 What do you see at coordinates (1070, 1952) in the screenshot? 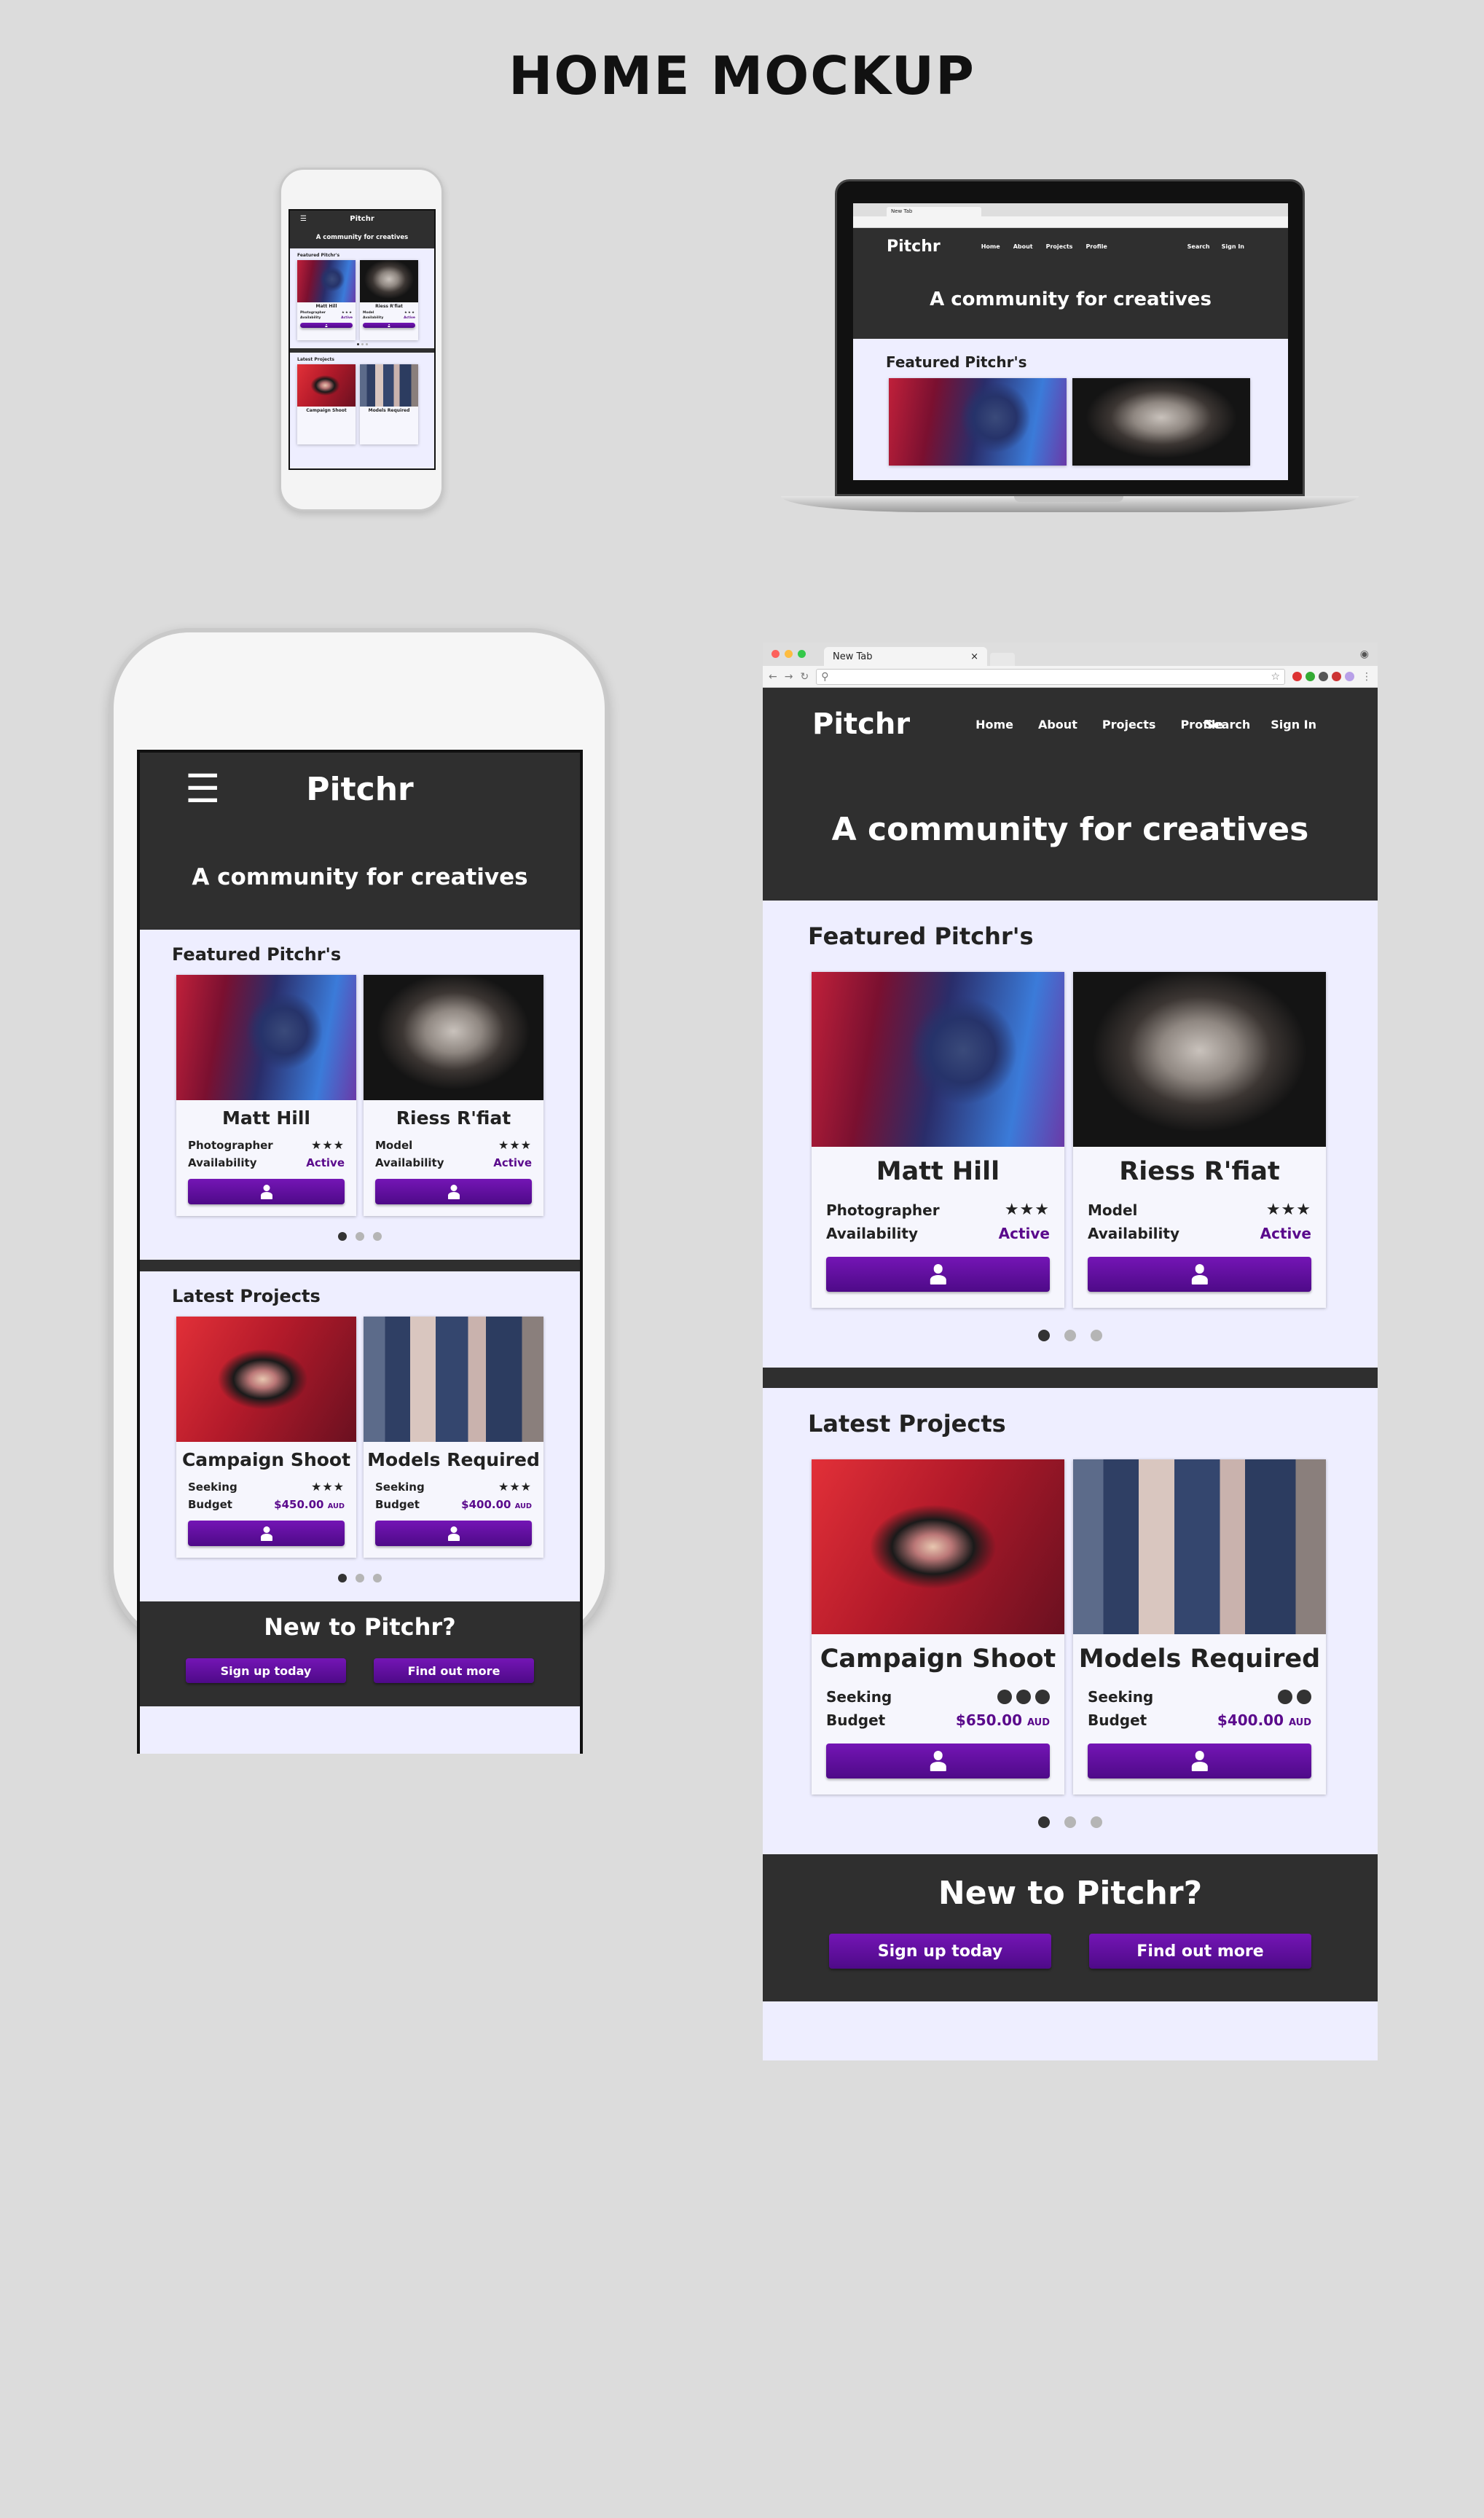
I see `cta-buttons: Sign up today Find out more` at bounding box center [1070, 1952].